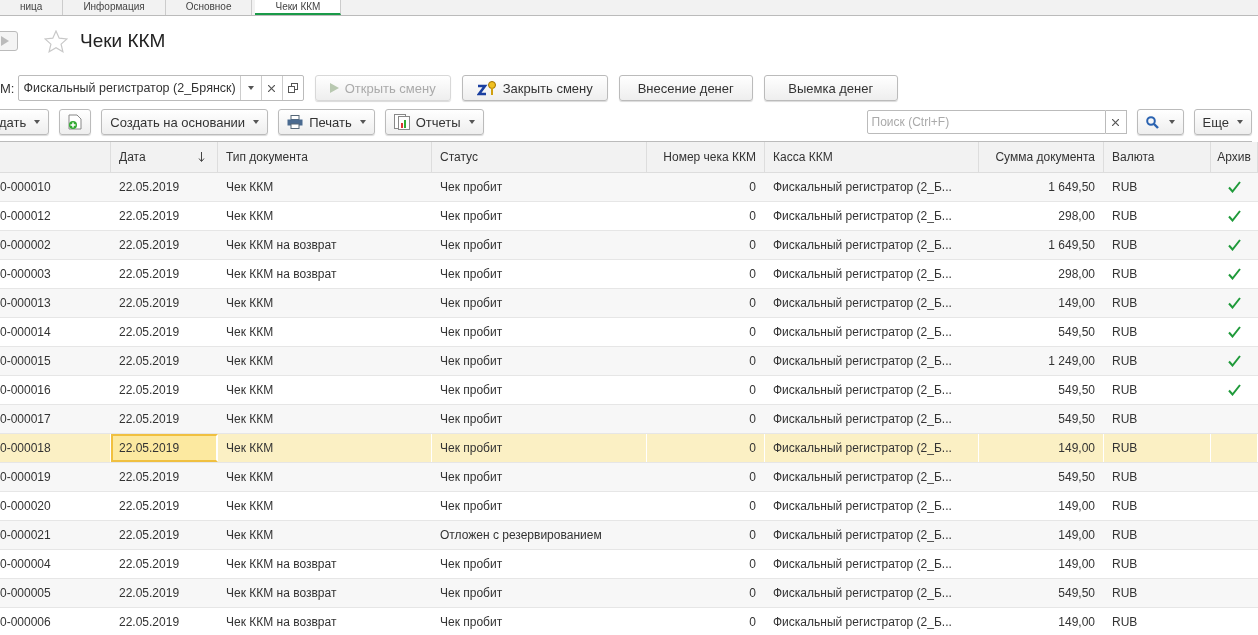 This screenshot has height=635, width=1258. I want to click on table-cell: 0-000003, so click(25, 274).